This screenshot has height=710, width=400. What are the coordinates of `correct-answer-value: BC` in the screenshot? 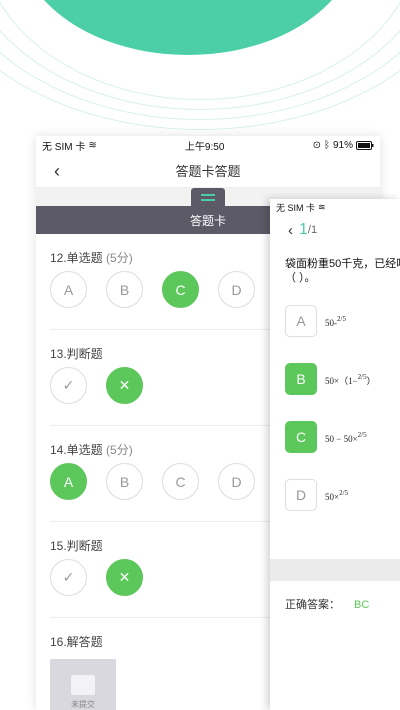 It's located at (362, 605).